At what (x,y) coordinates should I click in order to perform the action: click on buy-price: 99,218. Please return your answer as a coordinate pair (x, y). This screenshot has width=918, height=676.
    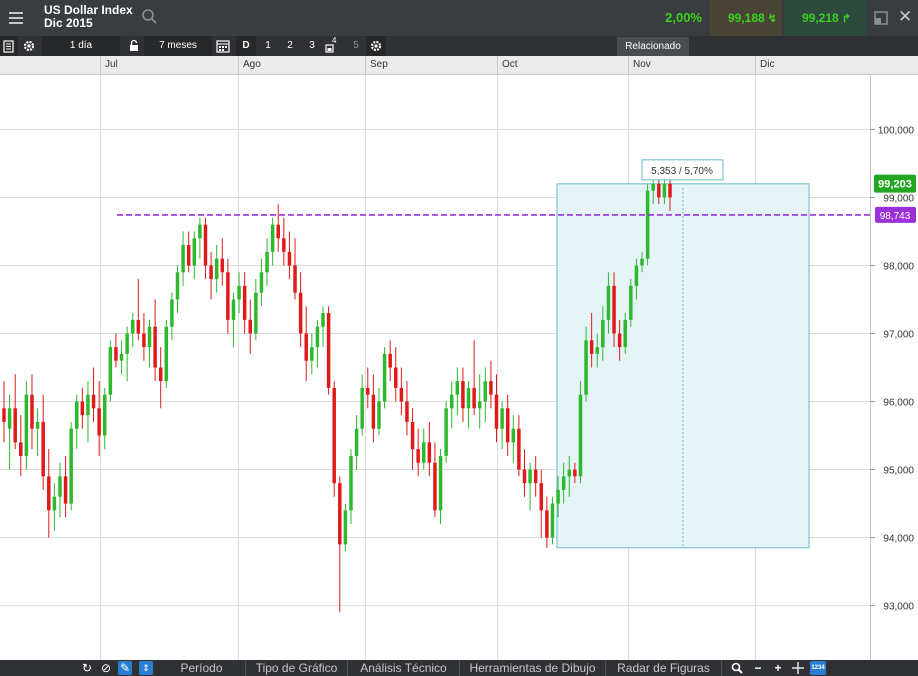
    Looking at the image, I should click on (820, 18).